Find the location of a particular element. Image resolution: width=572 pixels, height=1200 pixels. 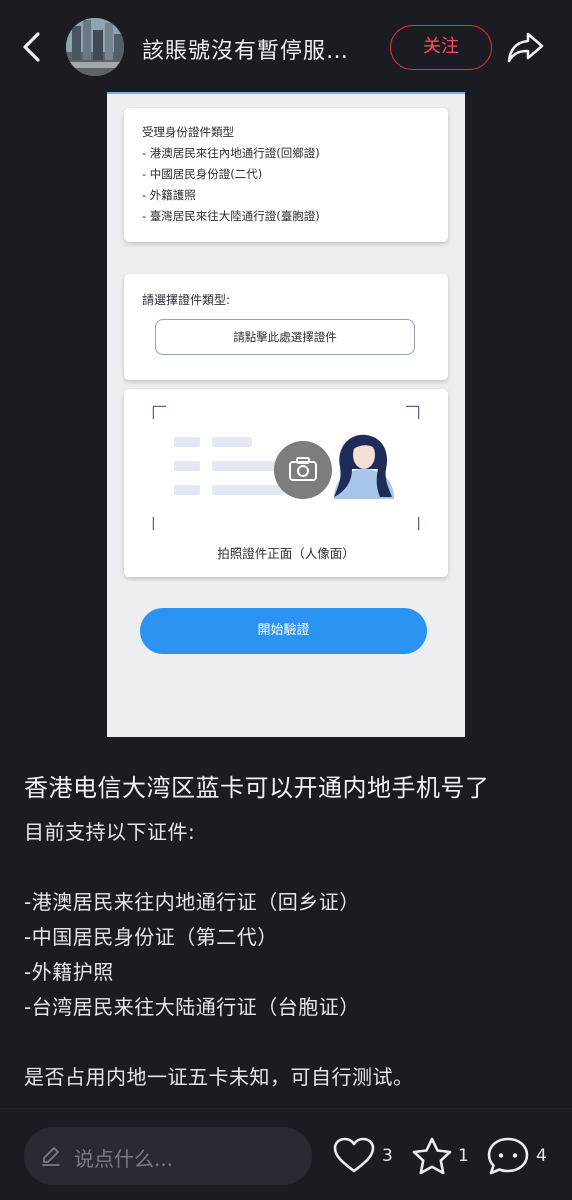

comment-button: 4 is located at coordinates (521, 1156).